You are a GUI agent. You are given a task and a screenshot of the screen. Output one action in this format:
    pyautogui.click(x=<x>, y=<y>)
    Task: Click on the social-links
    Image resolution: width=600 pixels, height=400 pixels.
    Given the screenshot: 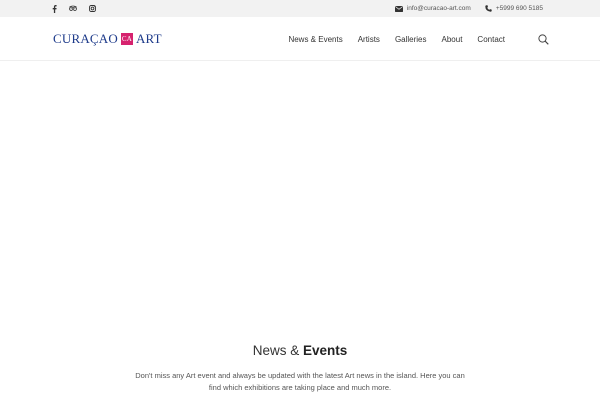 What is the action you would take?
    pyautogui.click(x=73, y=8)
    